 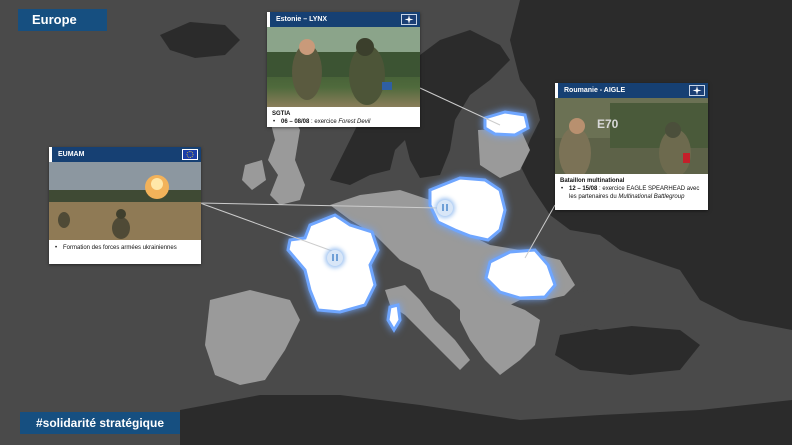 I want to click on card-estonie-photo, so click(x=343, y=67).